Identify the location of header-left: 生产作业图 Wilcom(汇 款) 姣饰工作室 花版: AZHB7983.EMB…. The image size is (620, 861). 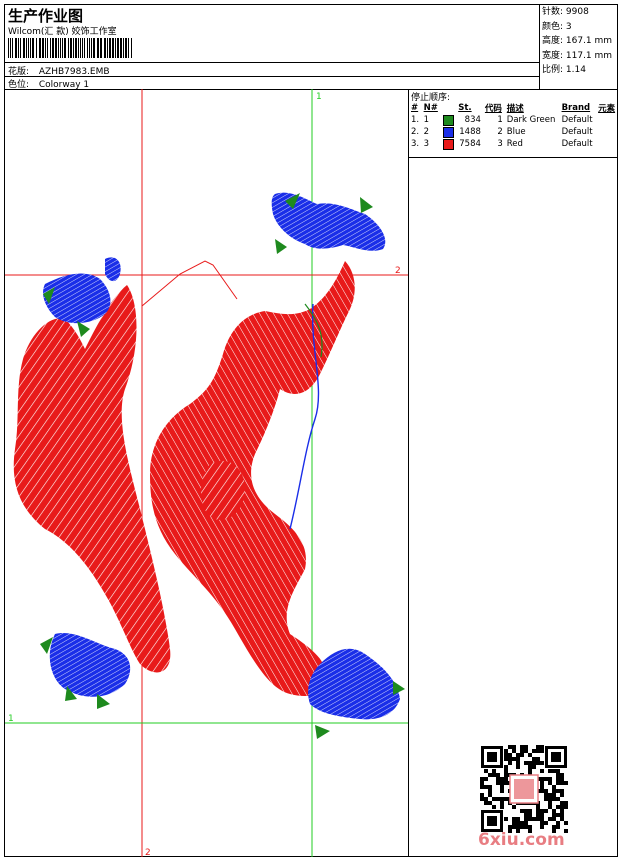
(272, 47).